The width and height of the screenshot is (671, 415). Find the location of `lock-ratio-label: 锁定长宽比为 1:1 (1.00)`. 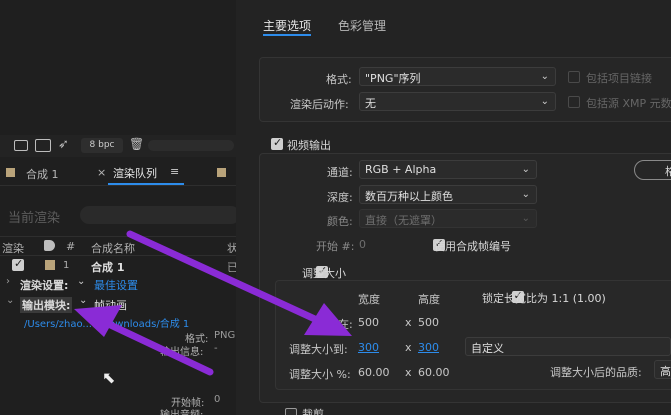

lock-ratio-label: 锁定长宽比为 1:1 (1.00) is located at coordinates (544, 298).